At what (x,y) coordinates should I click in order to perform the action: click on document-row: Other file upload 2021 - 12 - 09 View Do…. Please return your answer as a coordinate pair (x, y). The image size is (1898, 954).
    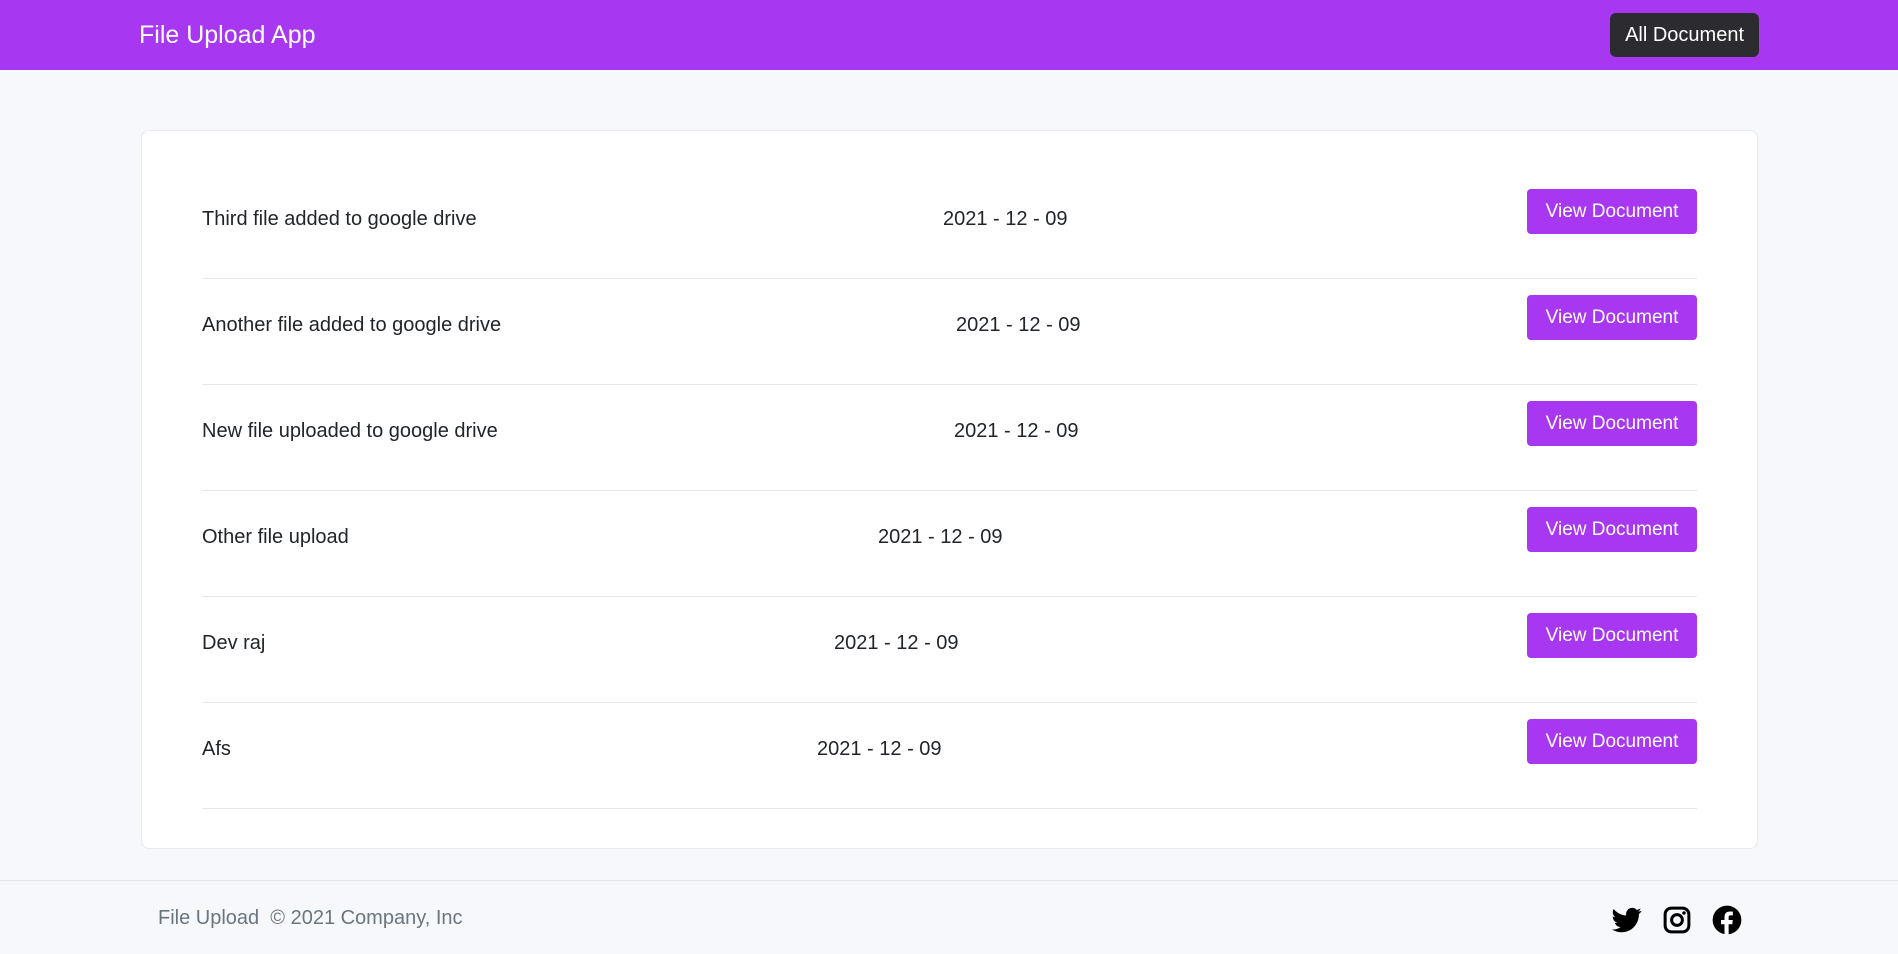
    Looking at the image, I should click on (949, 544).